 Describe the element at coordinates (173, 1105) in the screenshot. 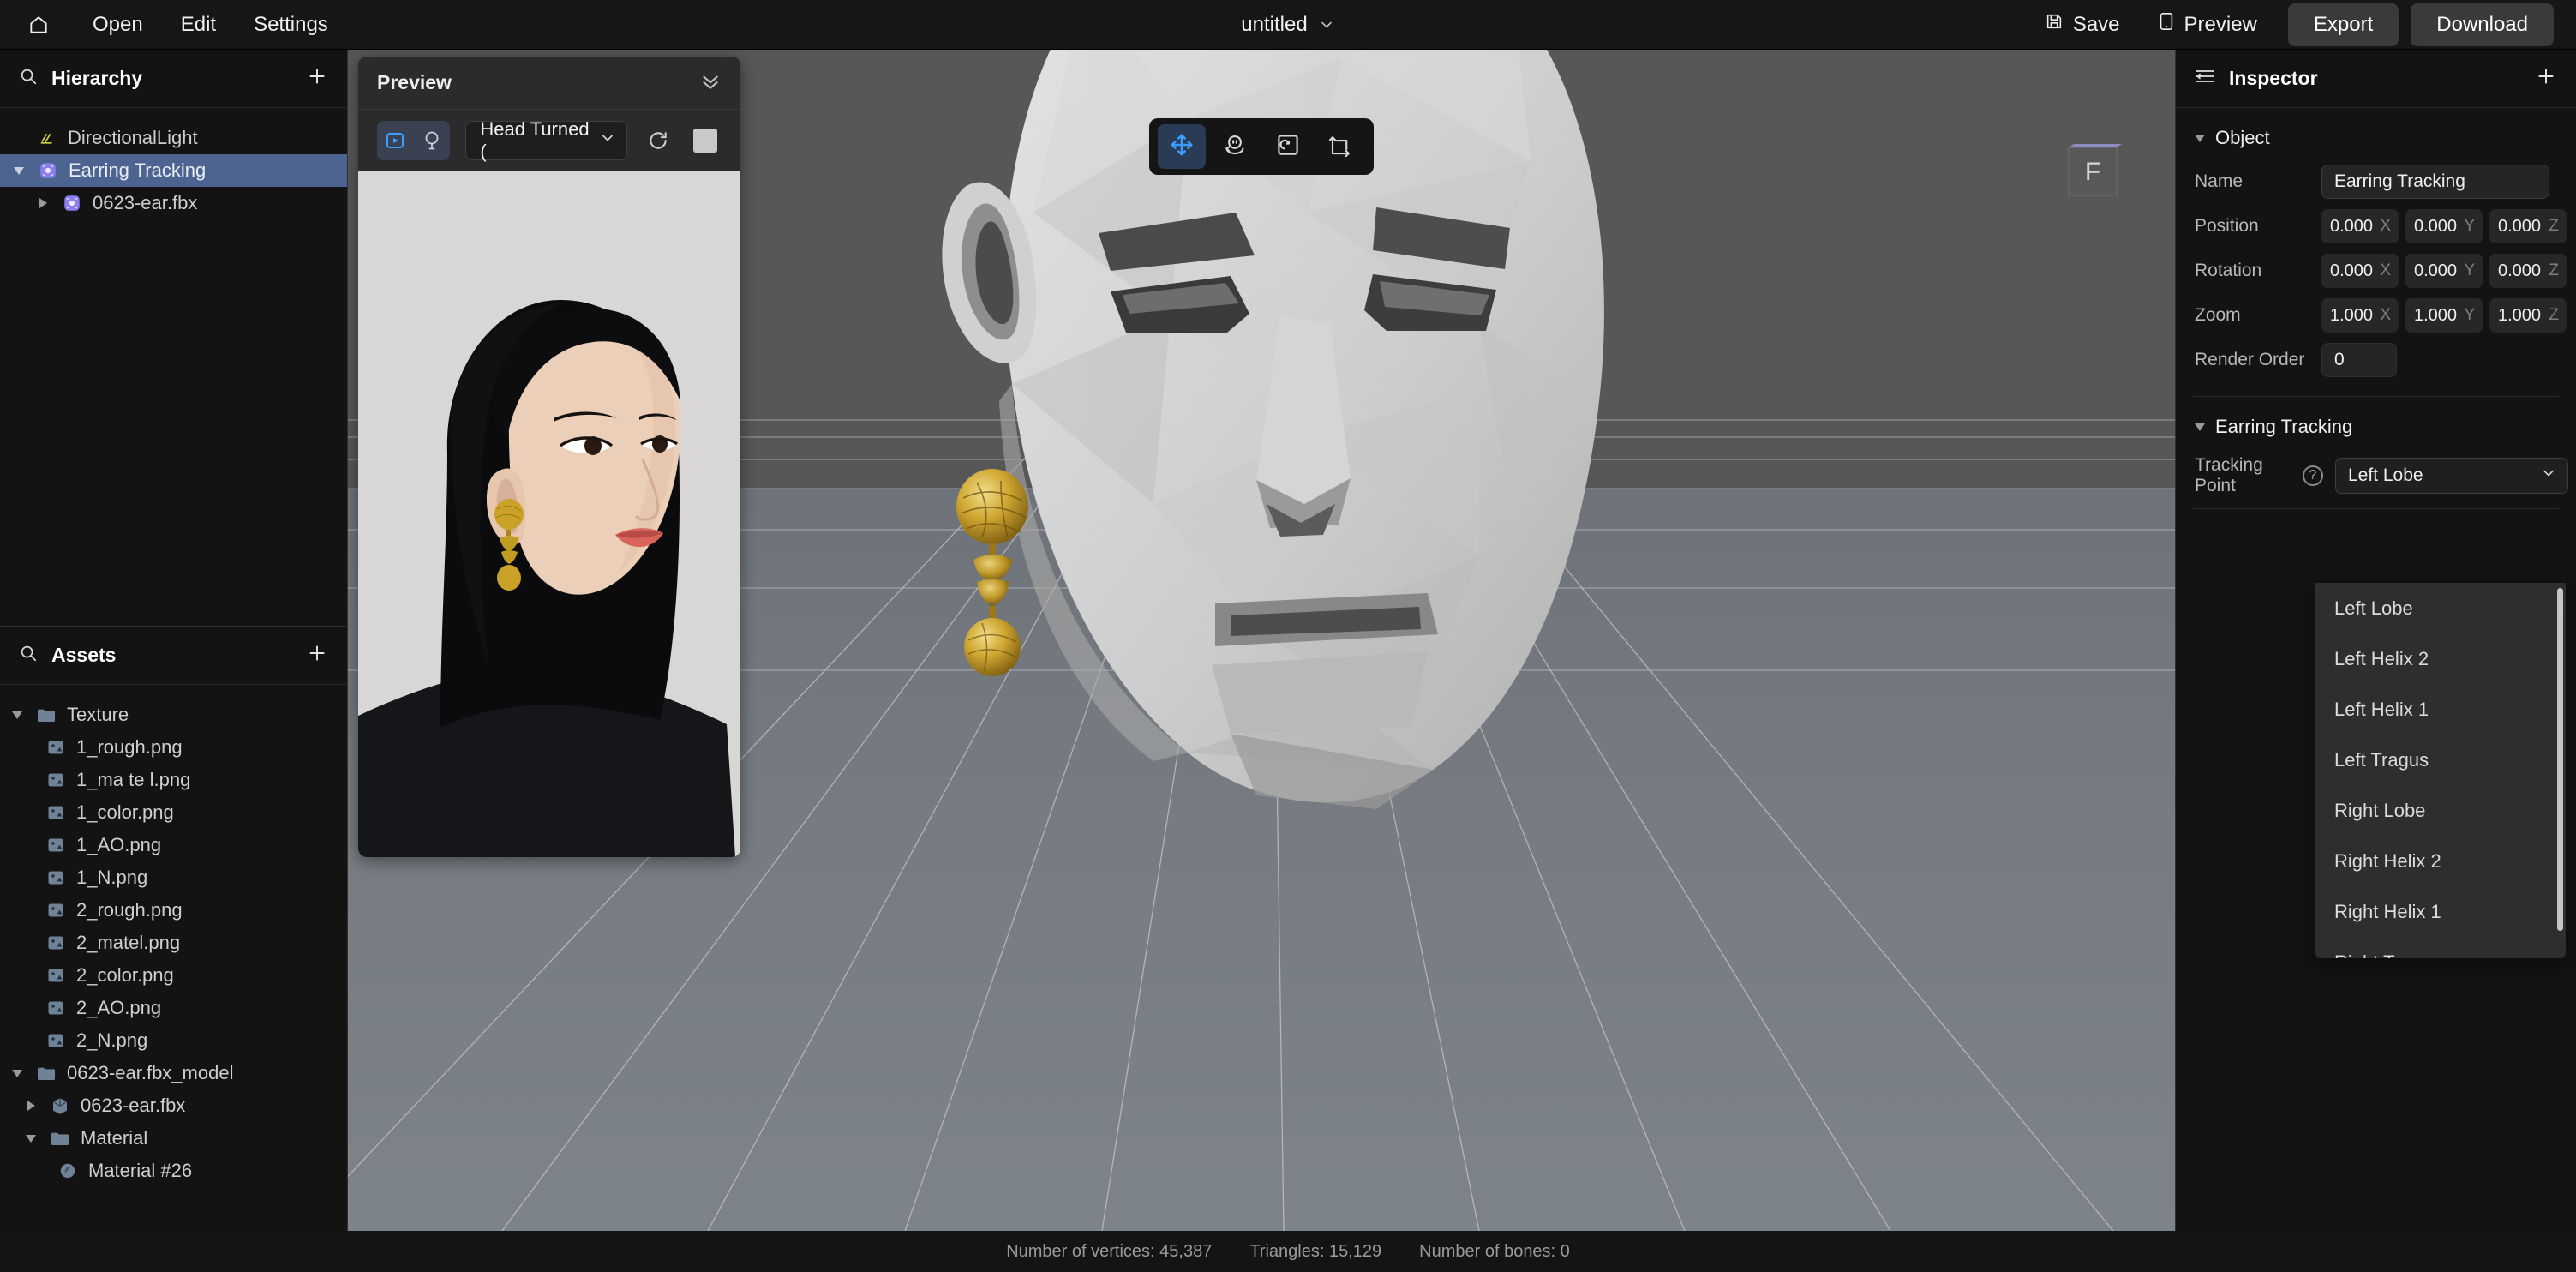

I see `asset-model-0623-ear-fbx: 0623-ear.fbx` at that location.